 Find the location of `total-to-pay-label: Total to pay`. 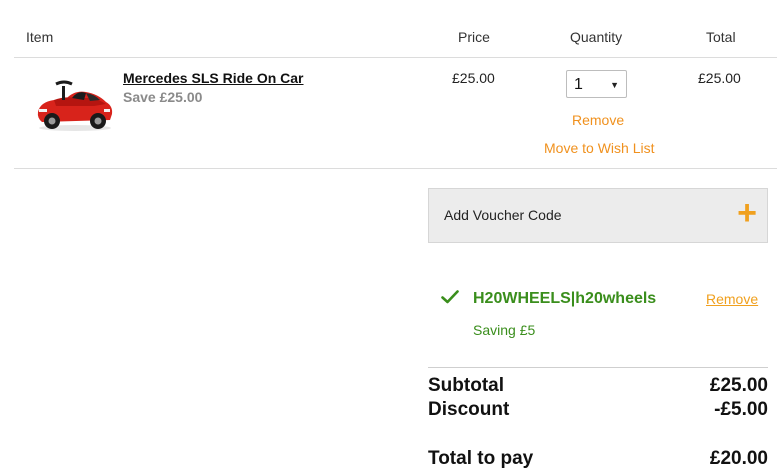

total-to-pay-label: Total to pay is located at coordinates (481, 458).